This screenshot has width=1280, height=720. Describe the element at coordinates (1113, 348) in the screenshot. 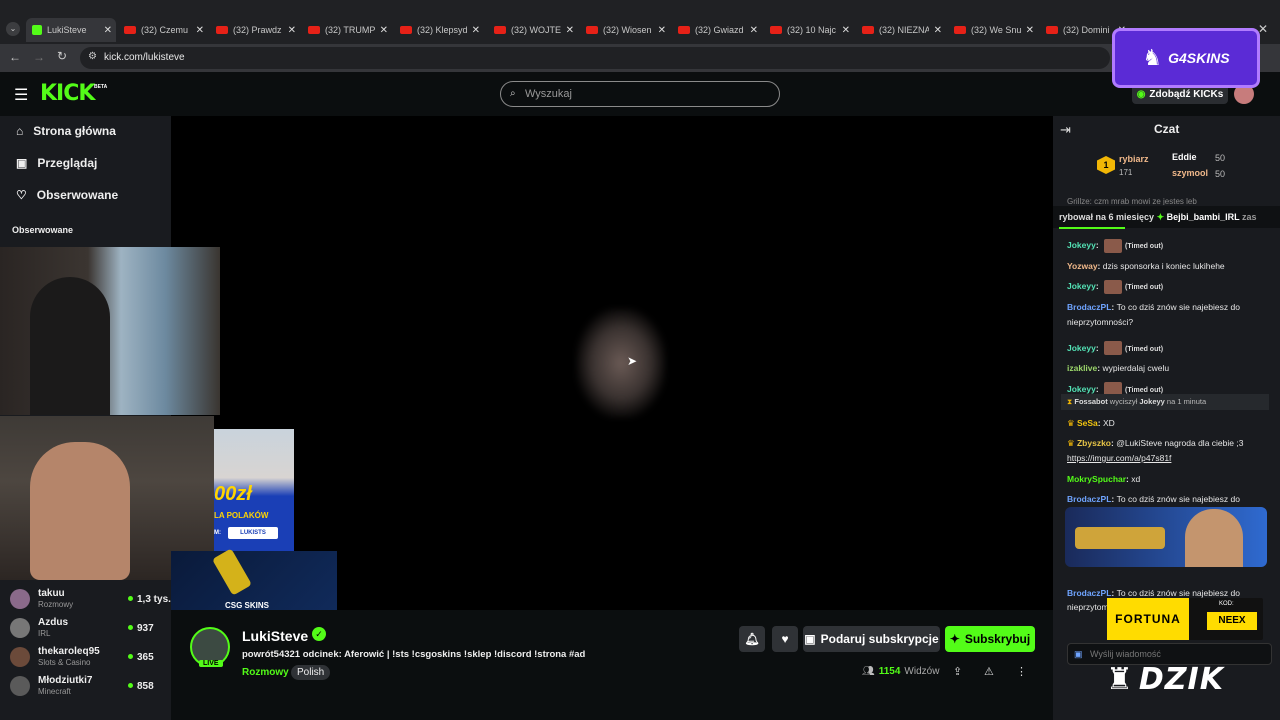

I see `emote-icon` at that location.